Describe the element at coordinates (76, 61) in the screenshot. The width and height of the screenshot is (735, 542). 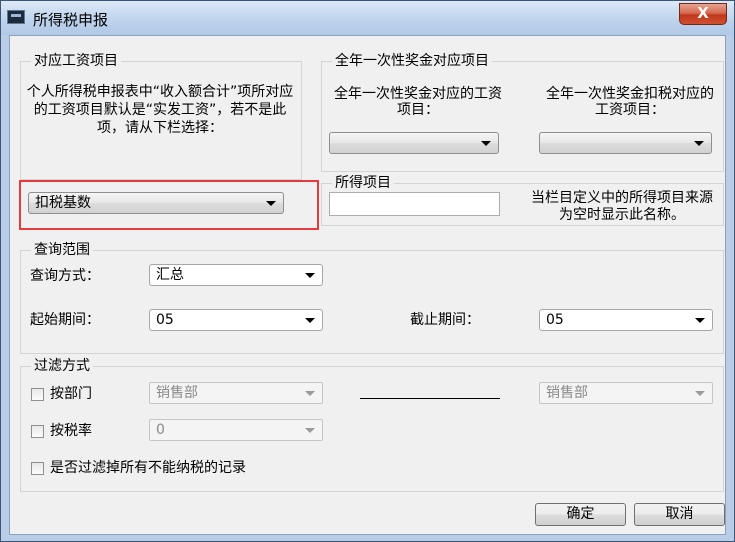
I see `salary-item-group-title: 对应工资项目` at that location.